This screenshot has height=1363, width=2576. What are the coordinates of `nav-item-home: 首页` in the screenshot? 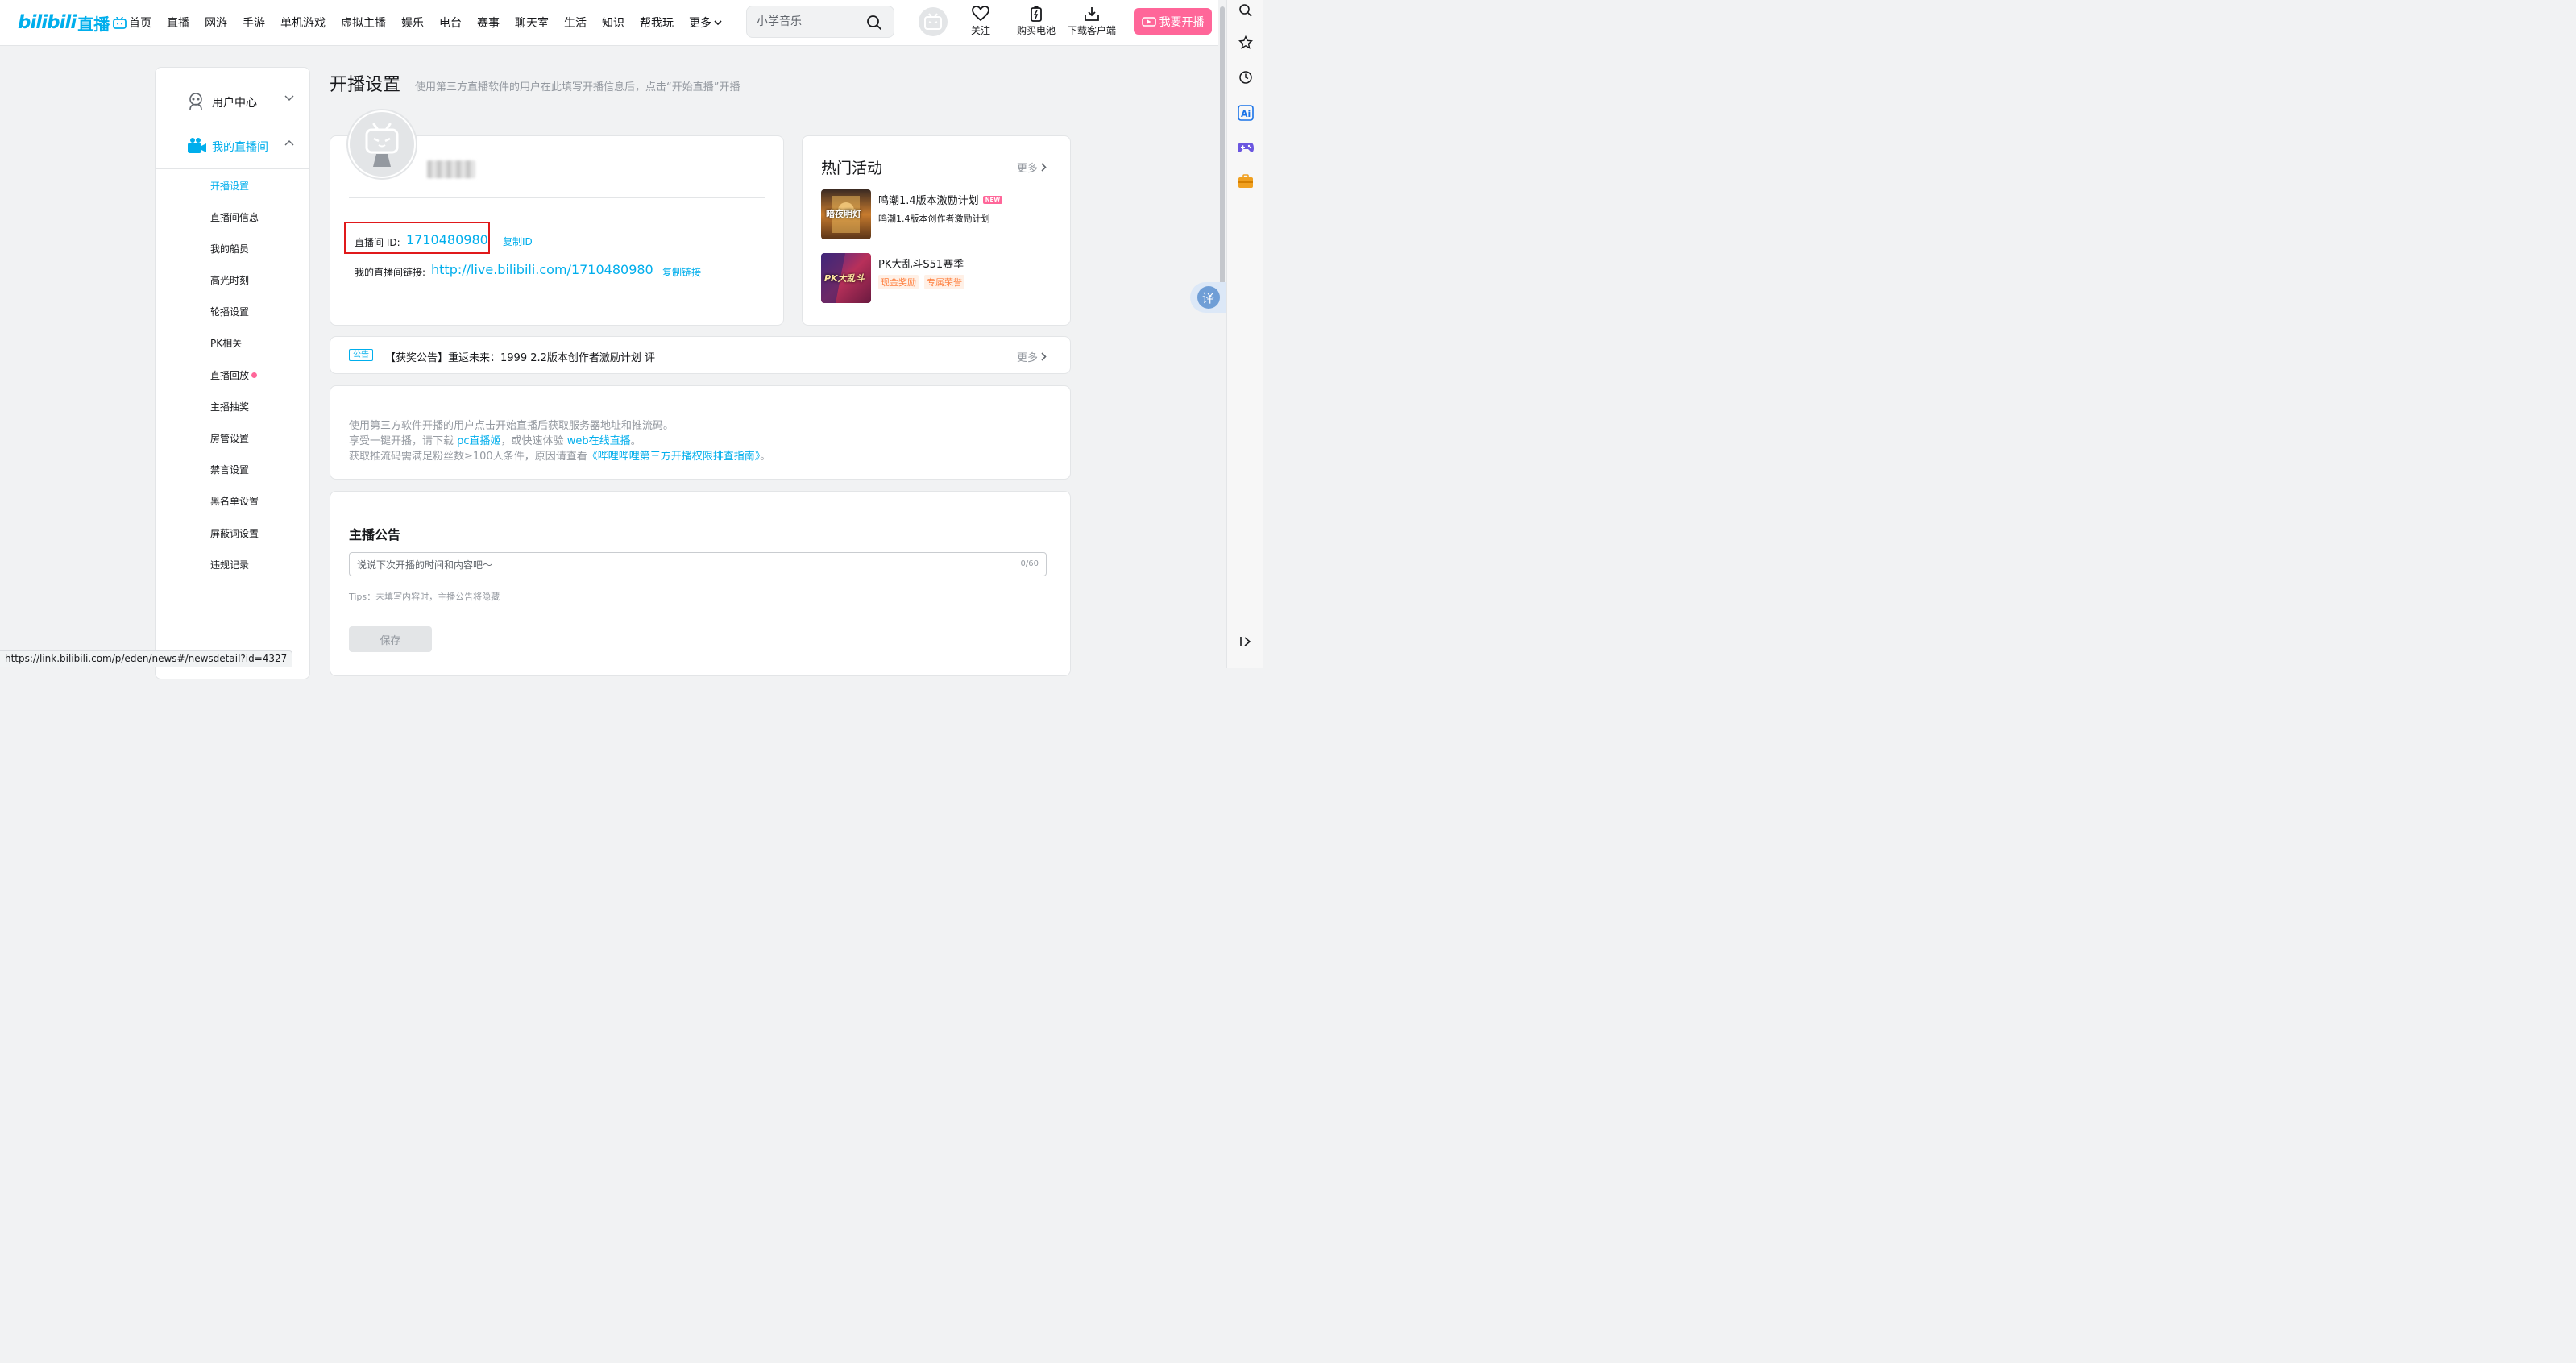 It's located at (132, 23).